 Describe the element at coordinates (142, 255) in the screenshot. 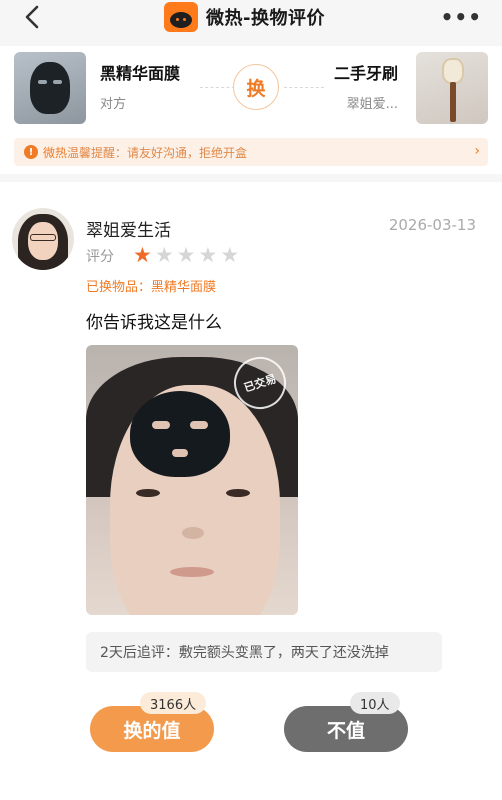

I see `star-filled-icon: ★` at that location.